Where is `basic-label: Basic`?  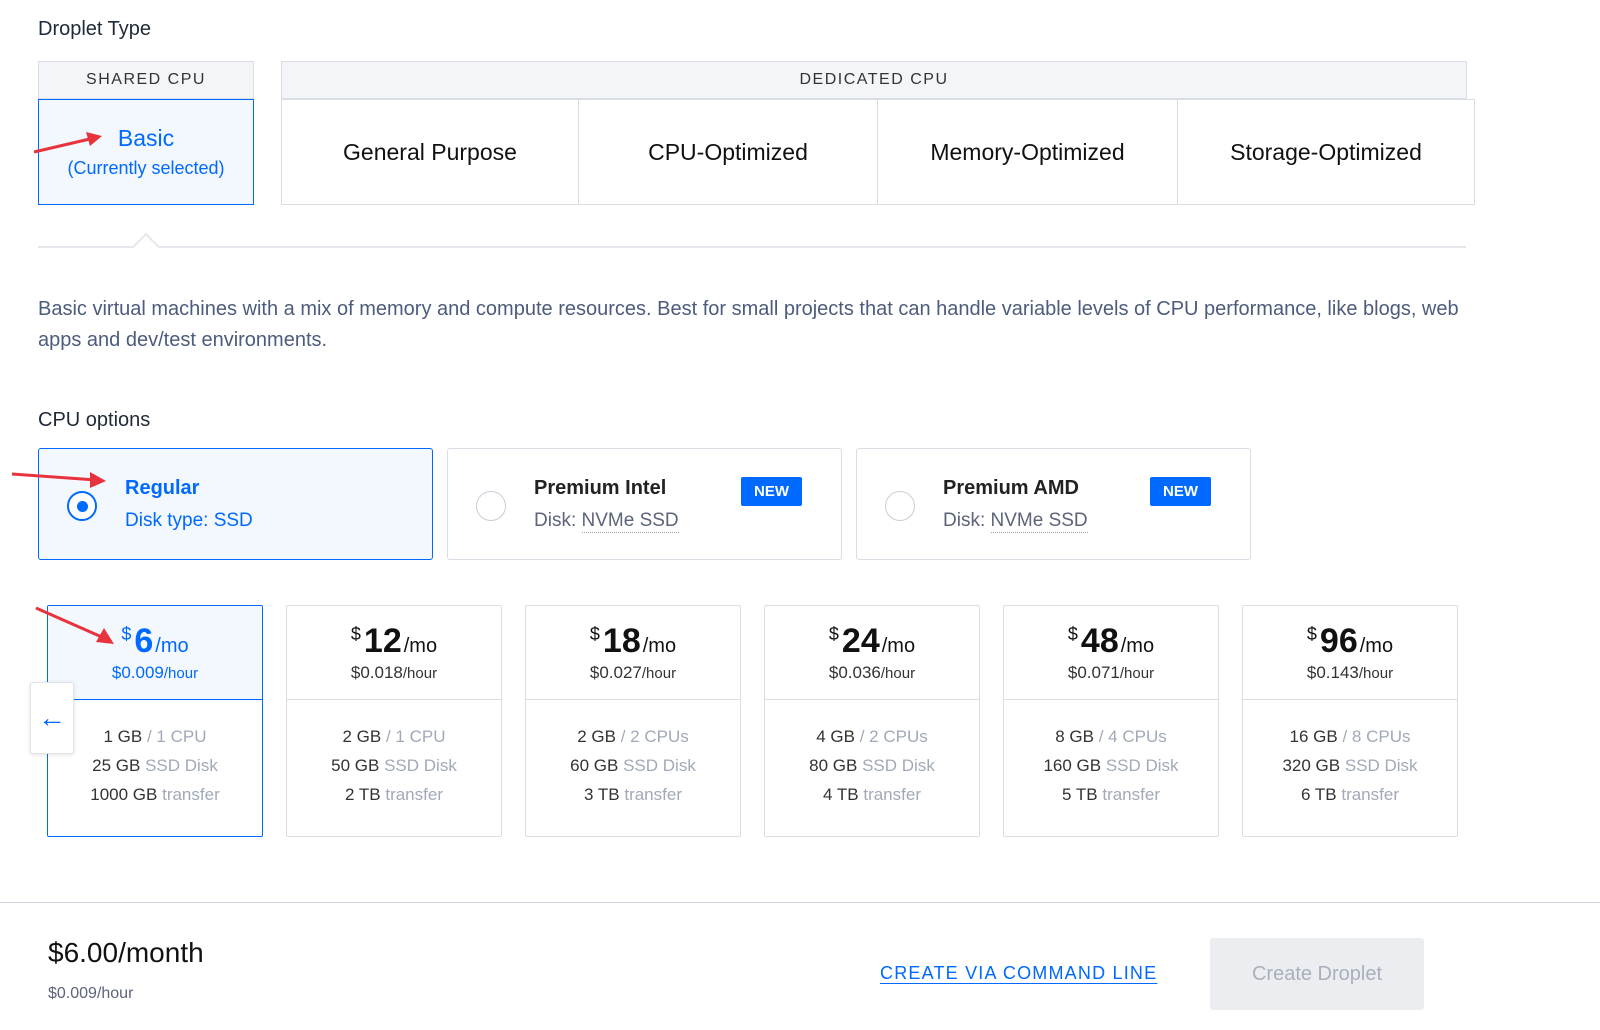 basic-label: Basic is located at coordinates (146, 138).